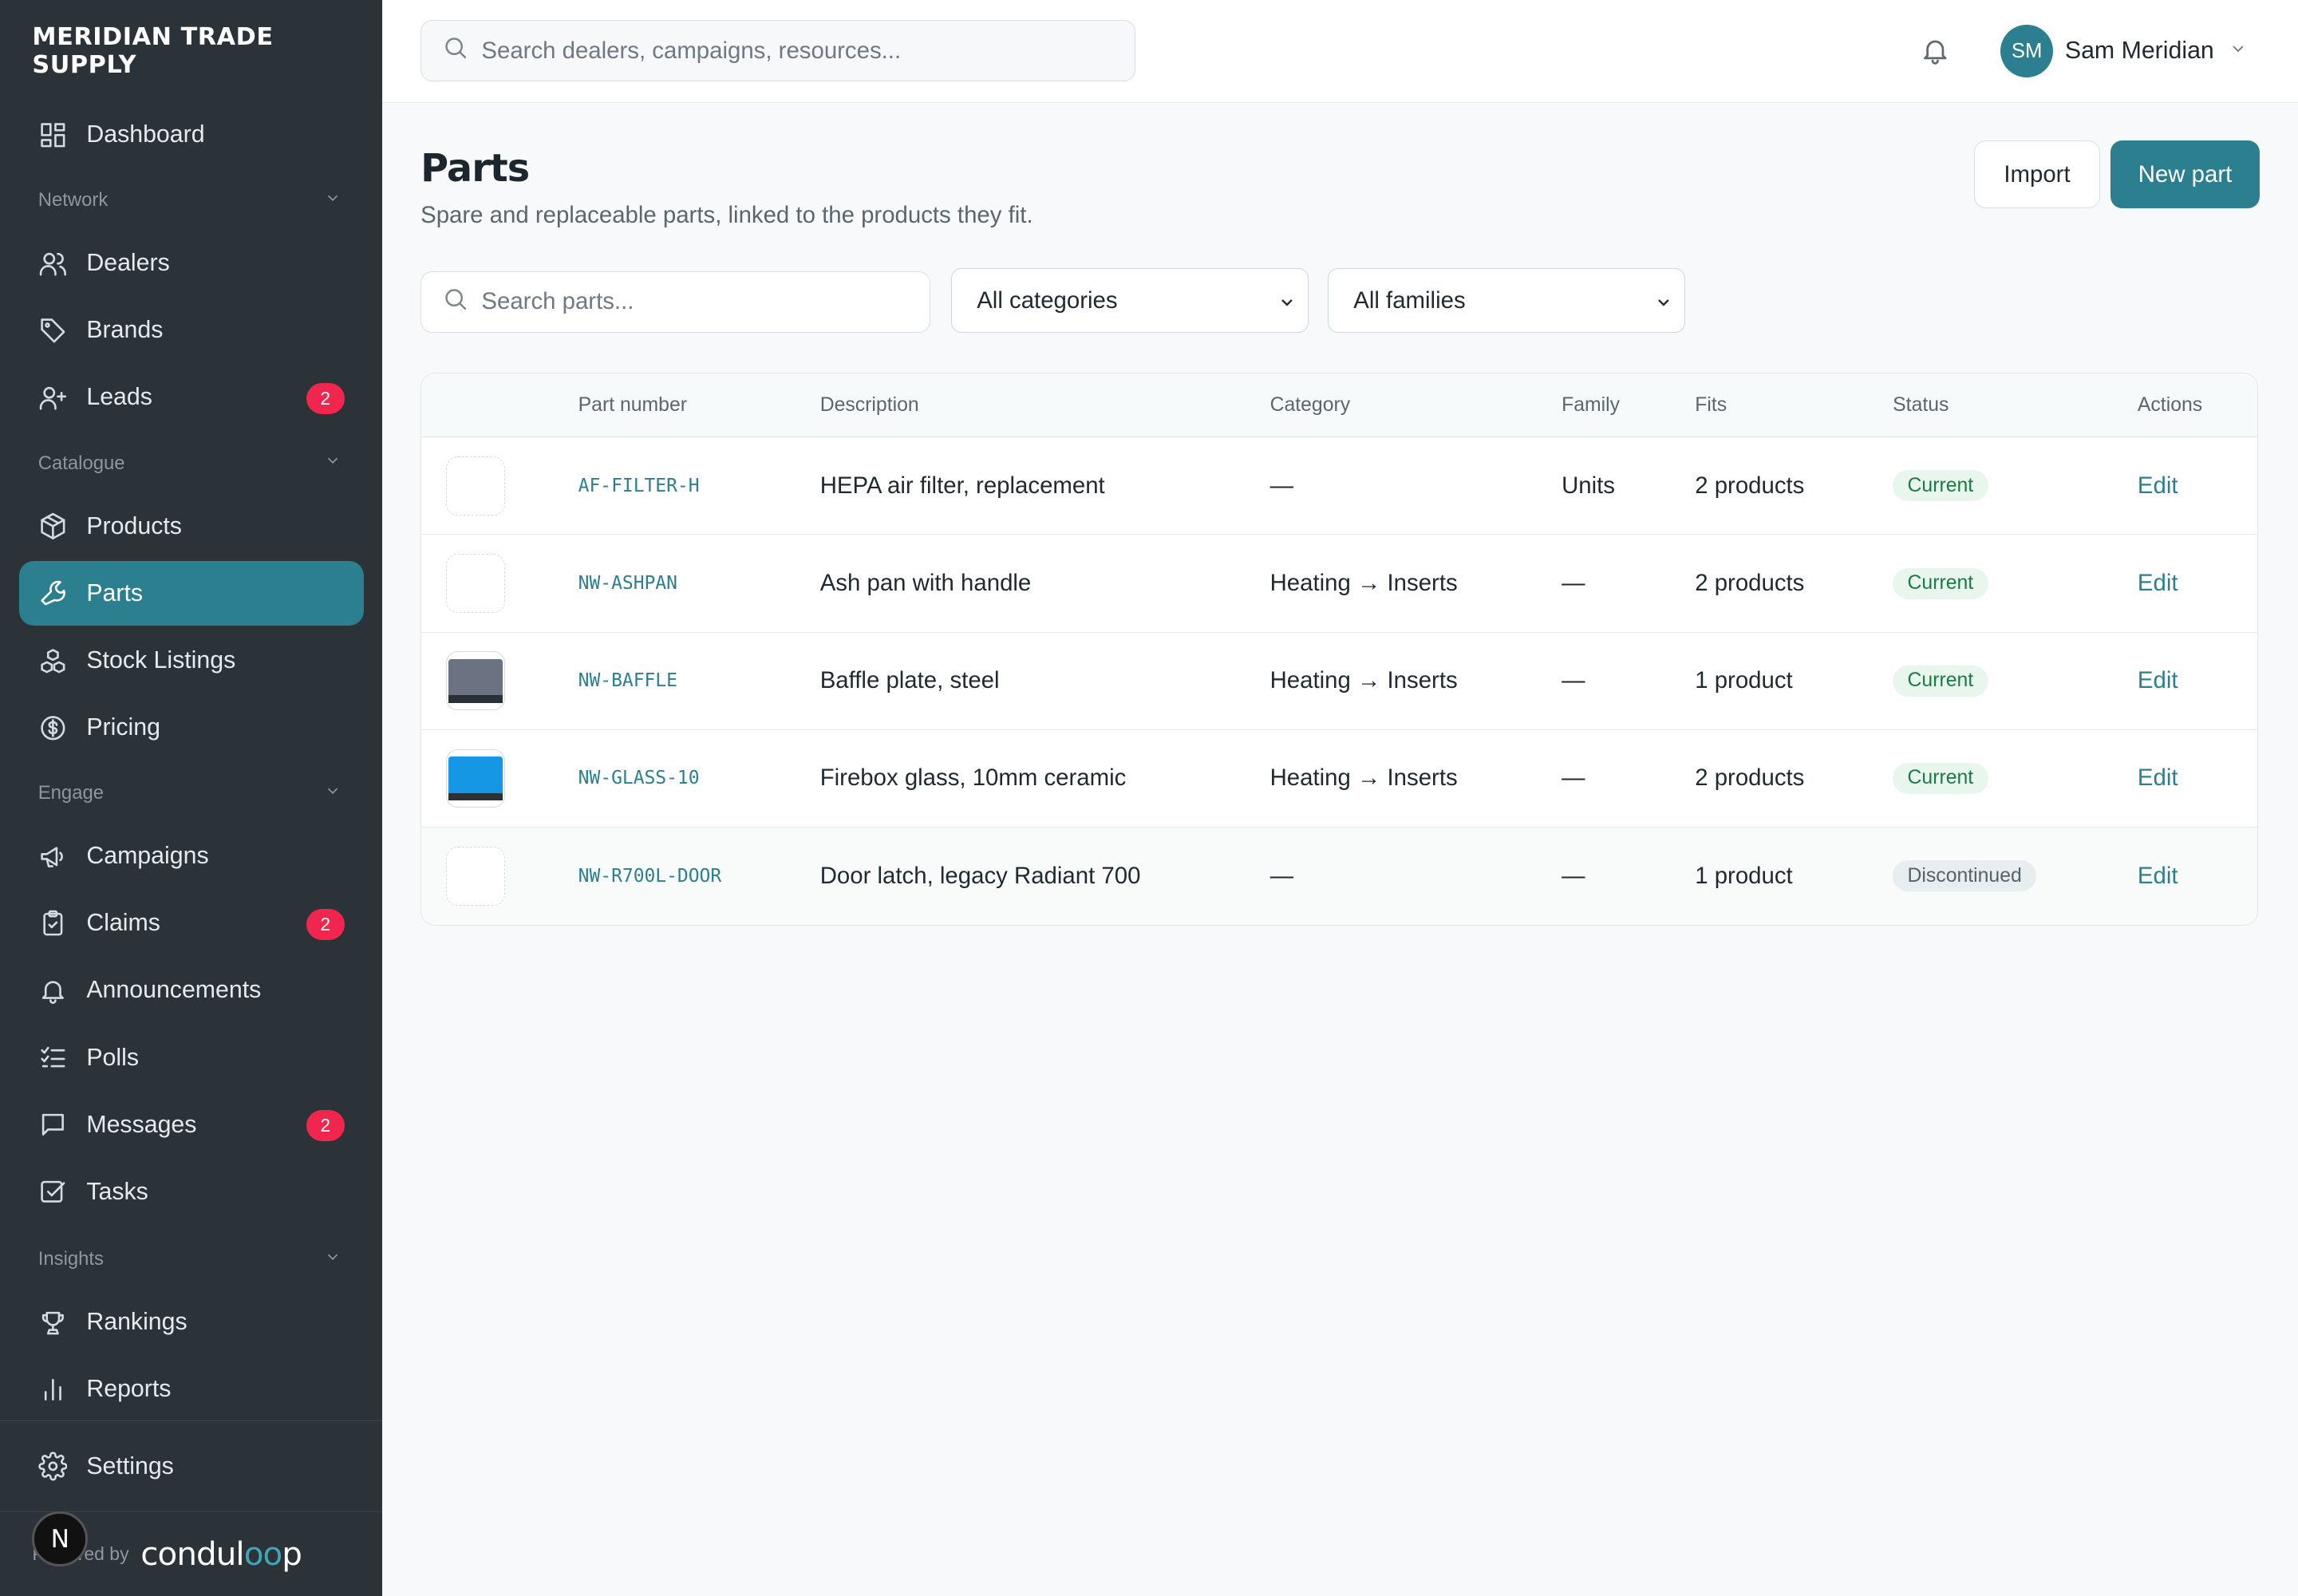 The width and height of the screenshot is (2298, 1596). What do you see at coordinates (639, 778) in the screenshot?
I see `part-number: NW-GLASS-10` at bounding box center [639, 778].